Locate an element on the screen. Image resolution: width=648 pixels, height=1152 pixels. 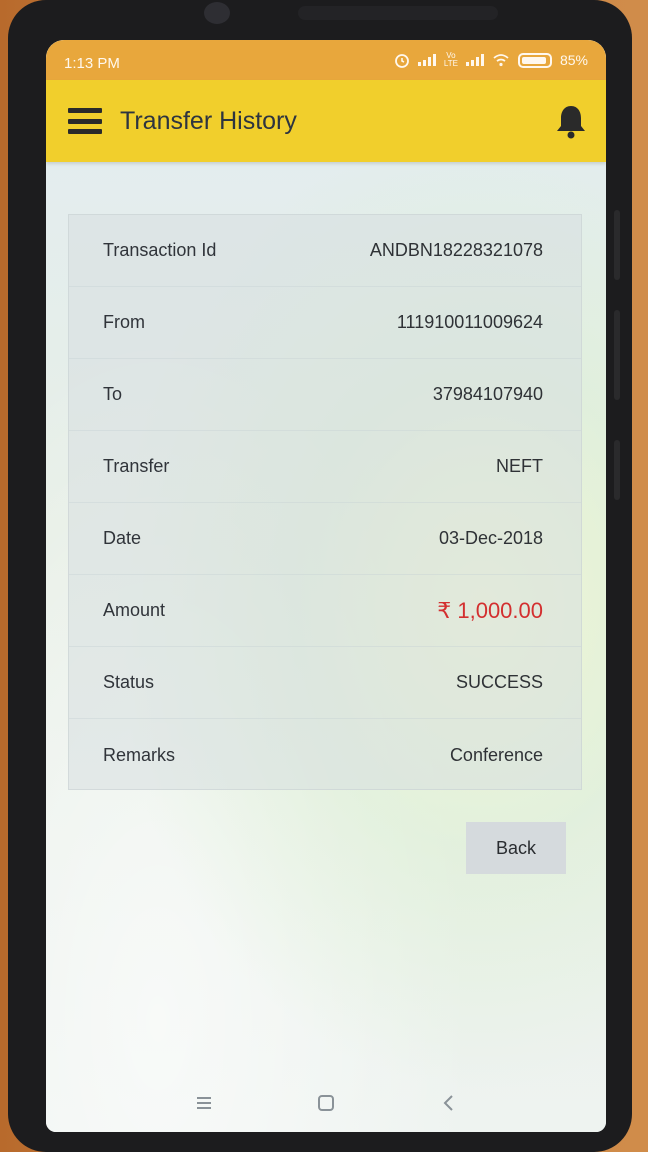
android-nav-bar is located at coordinates (326, 1103).